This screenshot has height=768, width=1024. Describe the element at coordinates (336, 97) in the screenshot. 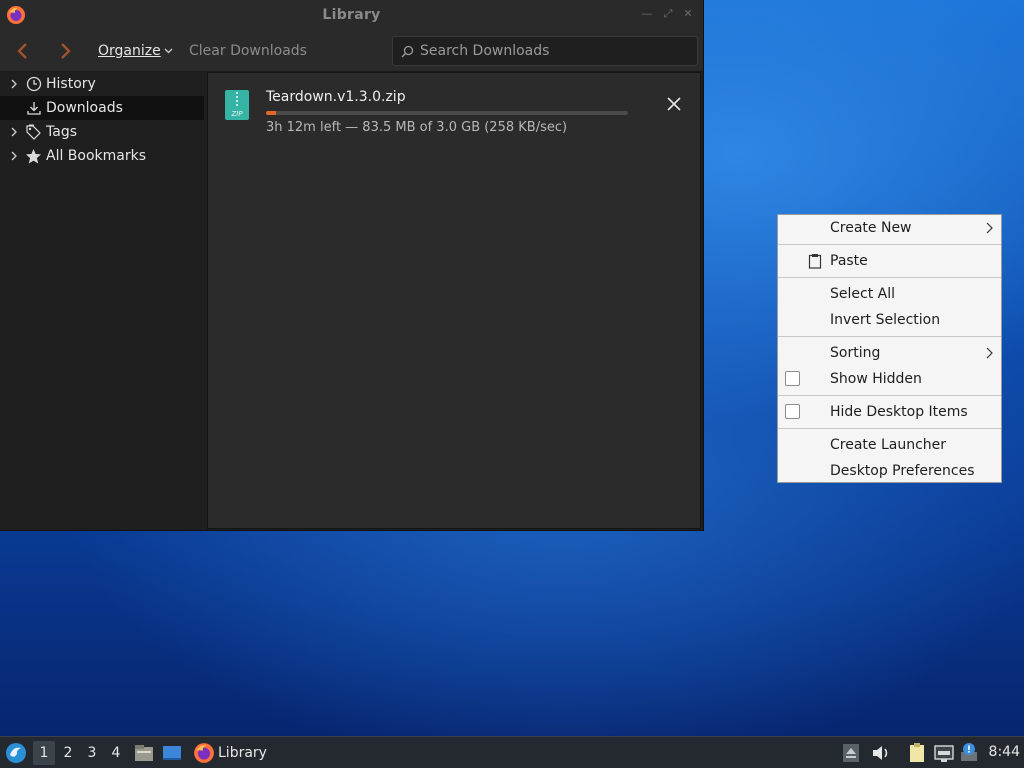

I see `download-filename: Teardown.v1.3.0.zip` at that location.